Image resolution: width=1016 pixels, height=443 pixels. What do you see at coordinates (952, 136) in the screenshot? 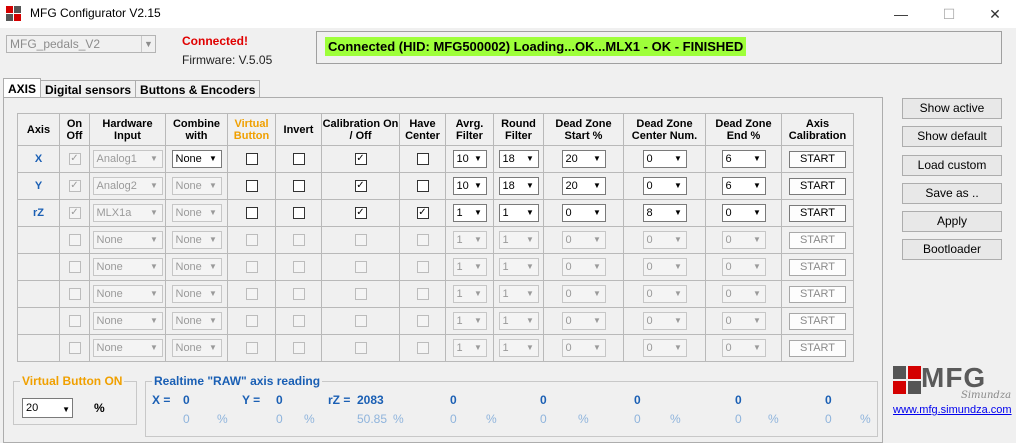
I see `show-default-button: Show default` at bounding box center [952, 136].